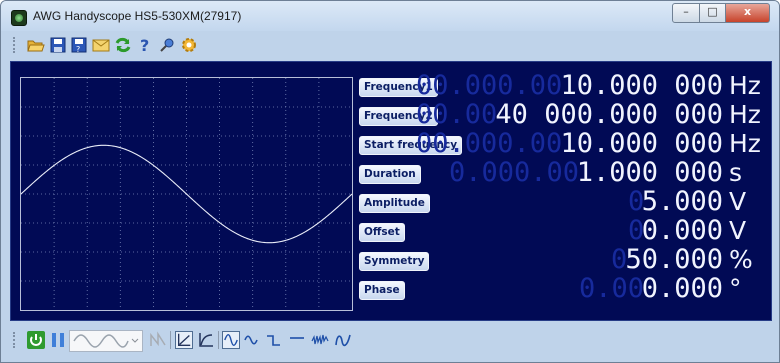 The height and width of the screenshot is (363, 780). What do you see at coordinates (394, 261) in the screenshot?
I see `param-label: Symmetry` at bounding box center [394, 261].